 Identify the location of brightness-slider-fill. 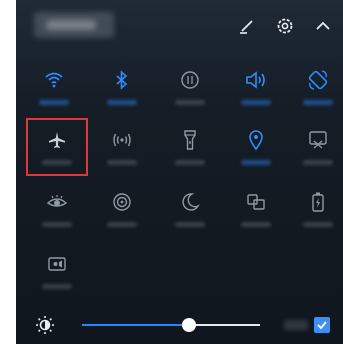
(135, 325).